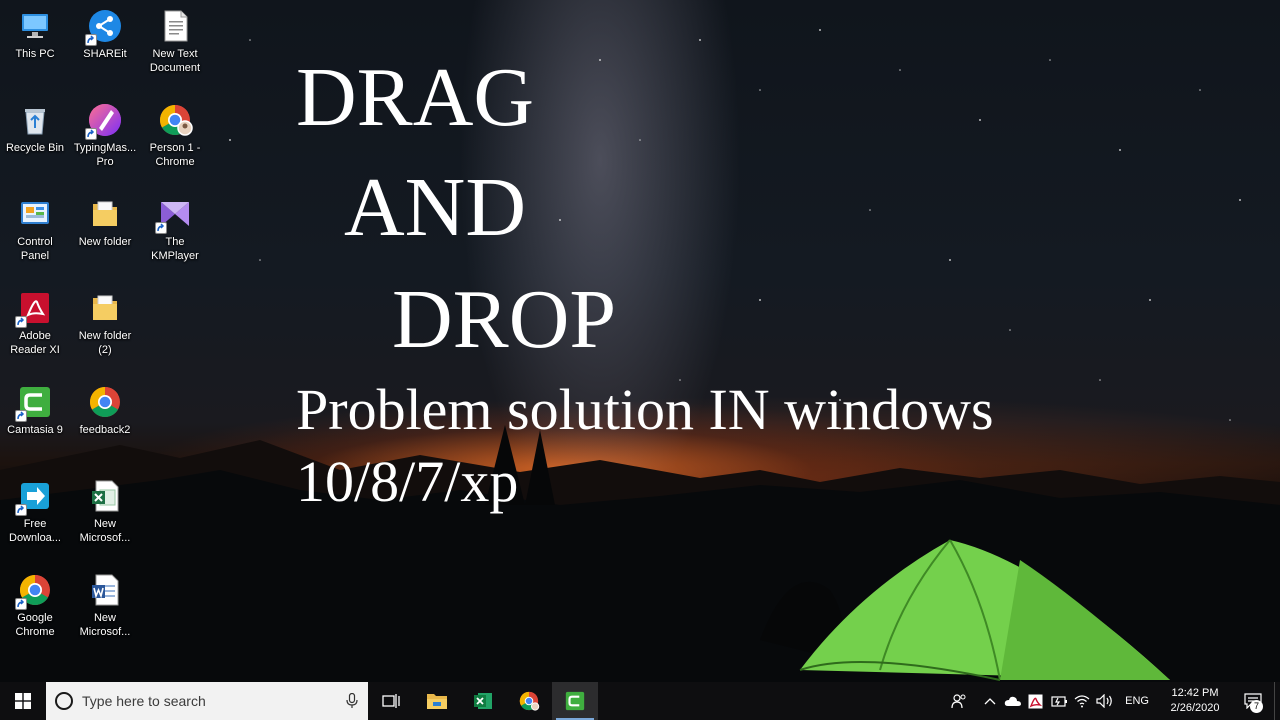 The width and height of the screenshot is (1280, 720). I want to click on kmplayer-icon, so click(174, 215).